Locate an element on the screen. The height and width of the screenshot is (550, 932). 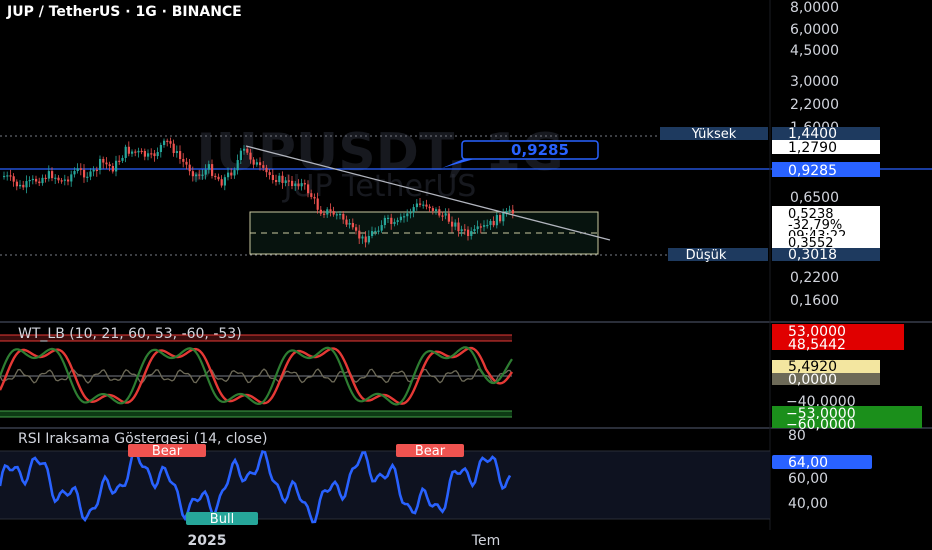
symbol-title: JUP / TetherUS · 1G · BINANCE is located at coordinates (124, 12).